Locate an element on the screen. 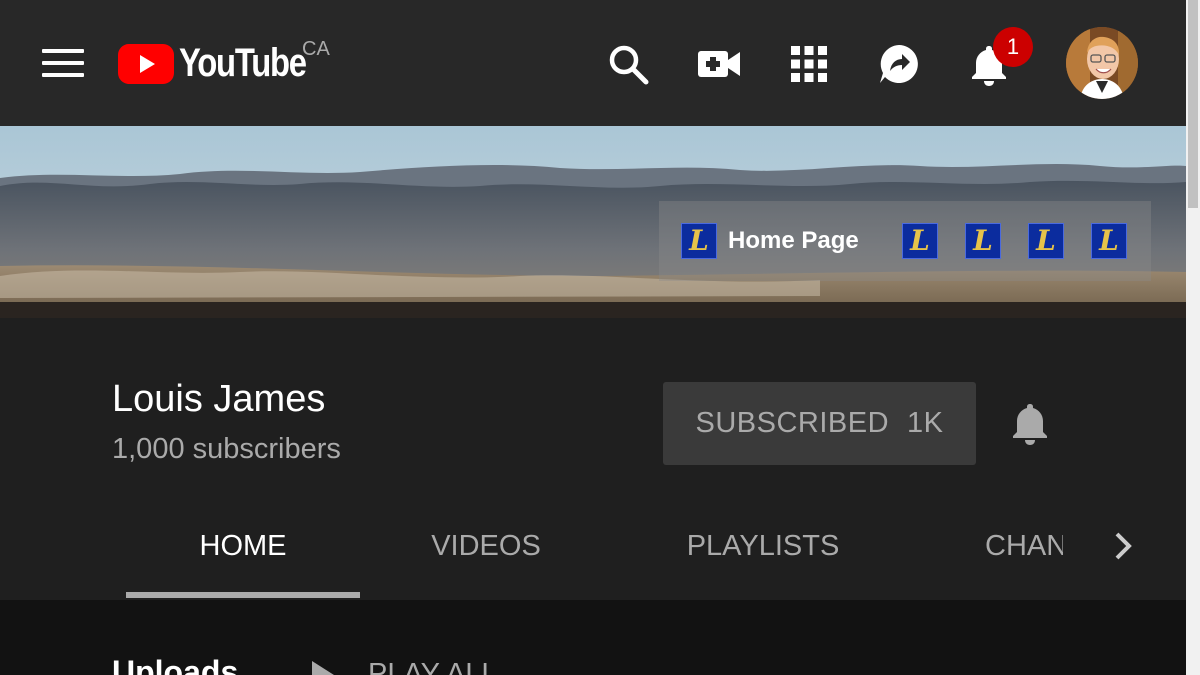 This screenshot has width=1200, height=675. channel-name: Louis James is located at coordinates (219, 399).